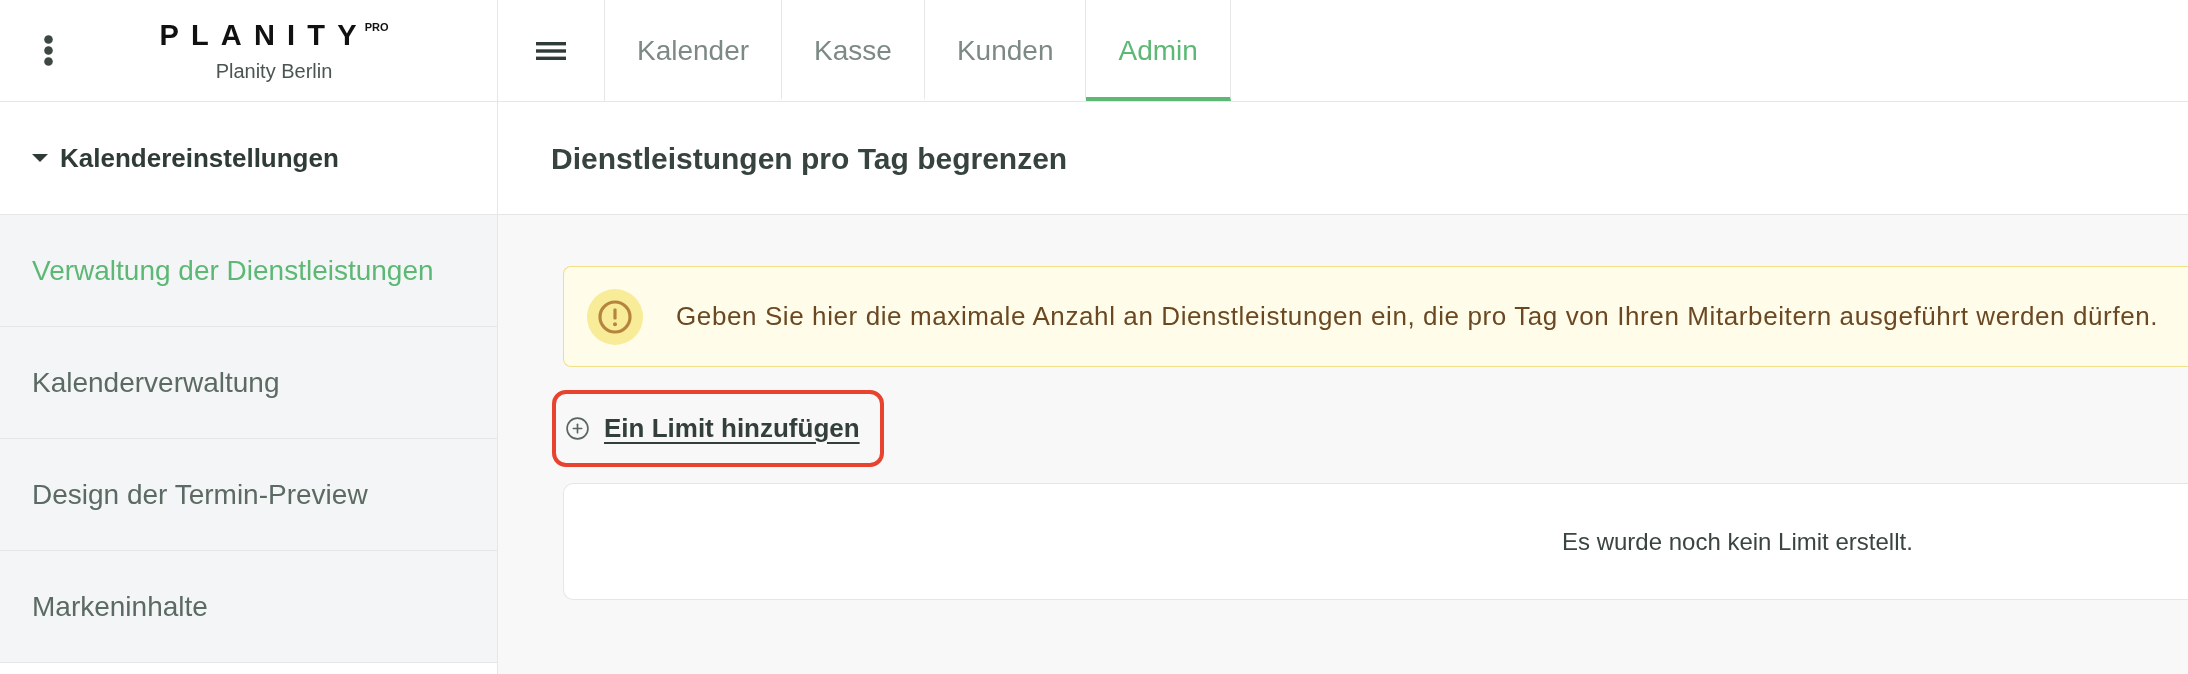 This screenshot has width=2188, height=674. I want to click on alert-text: Geben Sie hier die maximale Anzahl an Dienstleistungen ein, die pro Tag von Ihren Mitarbeitern ausgeführt werden dürfen., so click(1417, 316).